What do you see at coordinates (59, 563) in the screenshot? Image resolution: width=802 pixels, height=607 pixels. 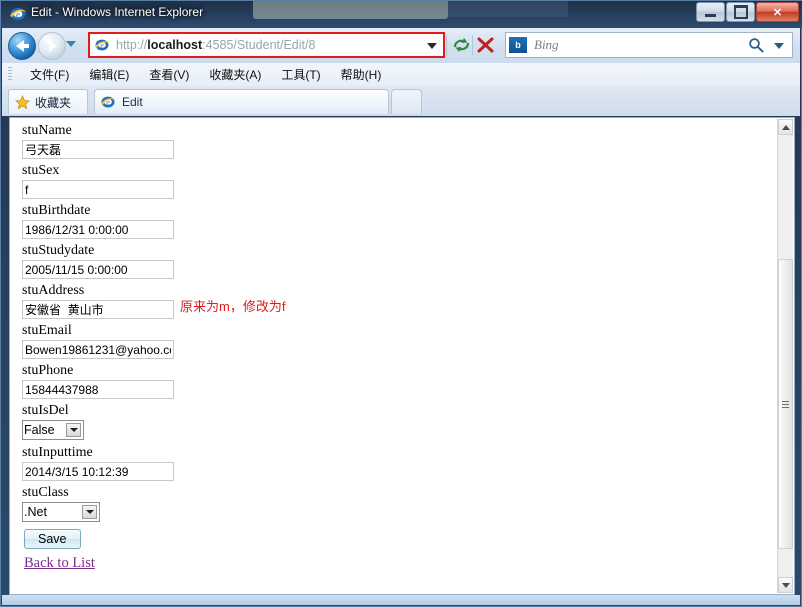 I see `back-to-list-link: Back to List` at bounding box center [59, 563].